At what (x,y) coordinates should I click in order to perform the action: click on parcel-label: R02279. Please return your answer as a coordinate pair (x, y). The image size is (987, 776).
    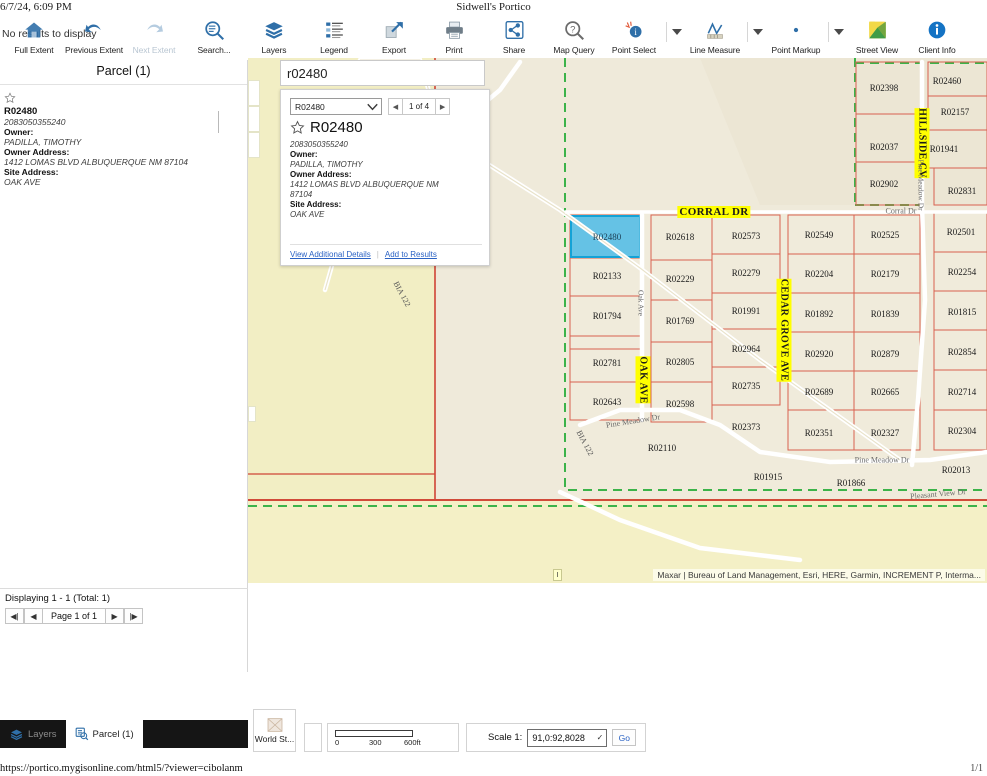
    Looking at the image, I should click on (746, 273).